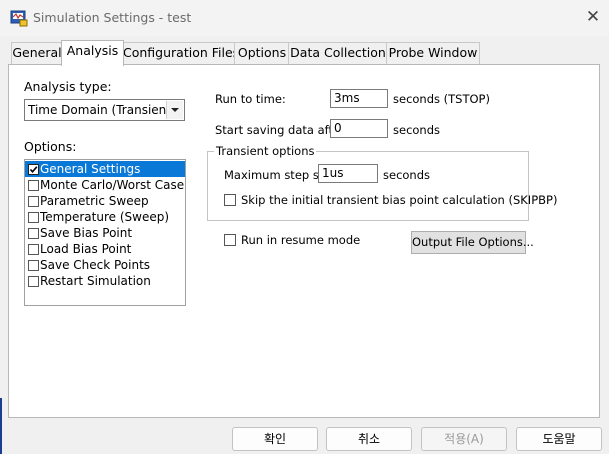 This screenshot has height=454, width=609. What do you see at coordinates (112, 185) in the screenshot?
I see `option-label: Monte Carlo/Worst Case` at bounding box center [112, 185].